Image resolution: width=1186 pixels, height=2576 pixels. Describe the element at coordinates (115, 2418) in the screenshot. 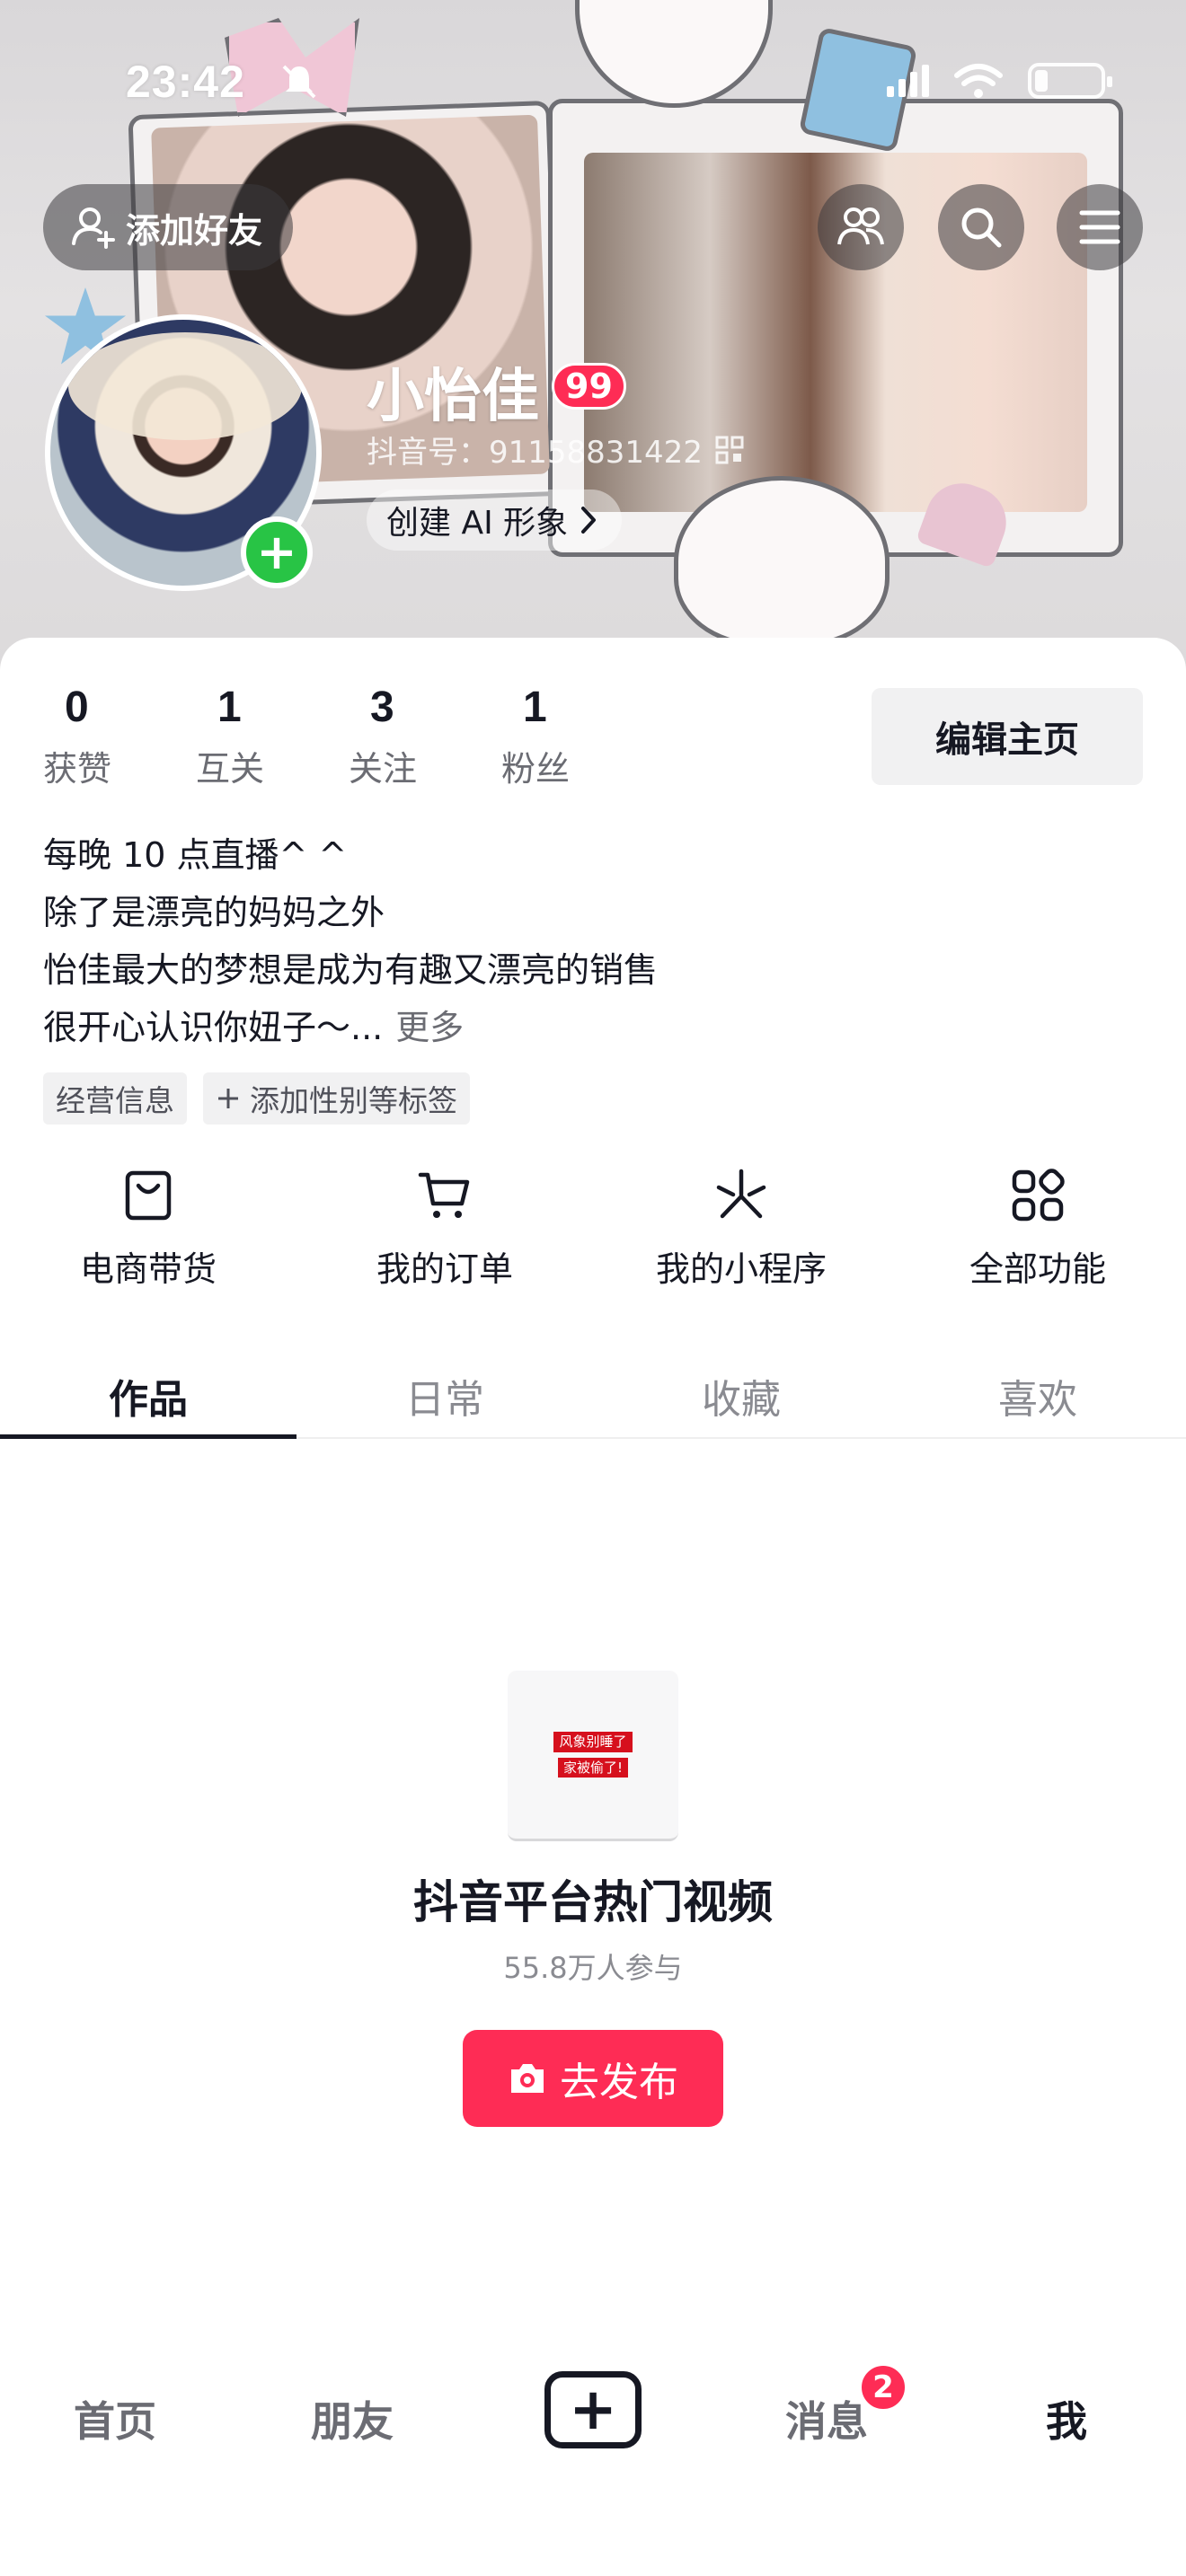

I see `nav-home: 首页` at that location.